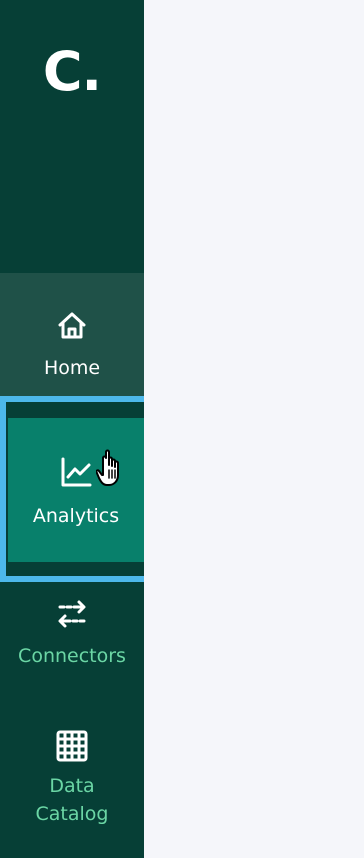 The image size is (364, 858). I want to click on connectors-icon, so click(72, 614).